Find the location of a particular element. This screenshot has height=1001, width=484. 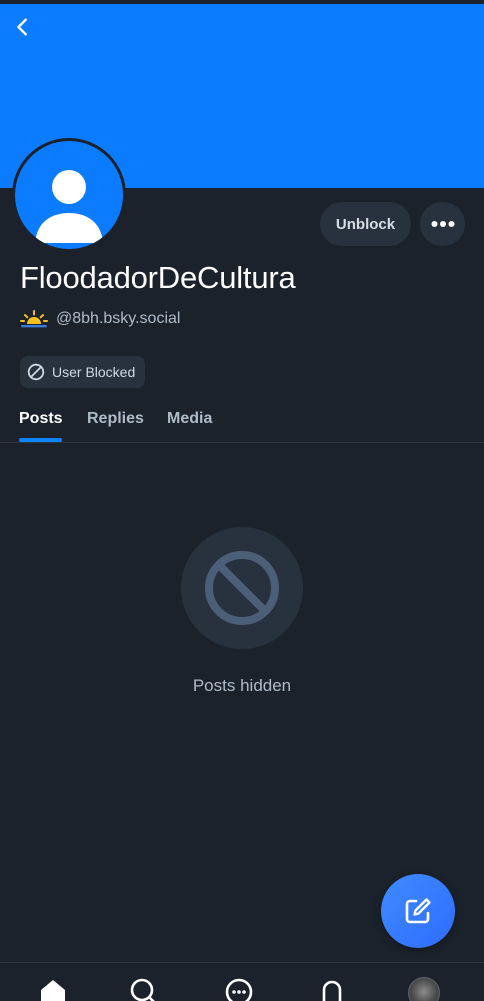

compose-button is located at coordinates (418, 911).